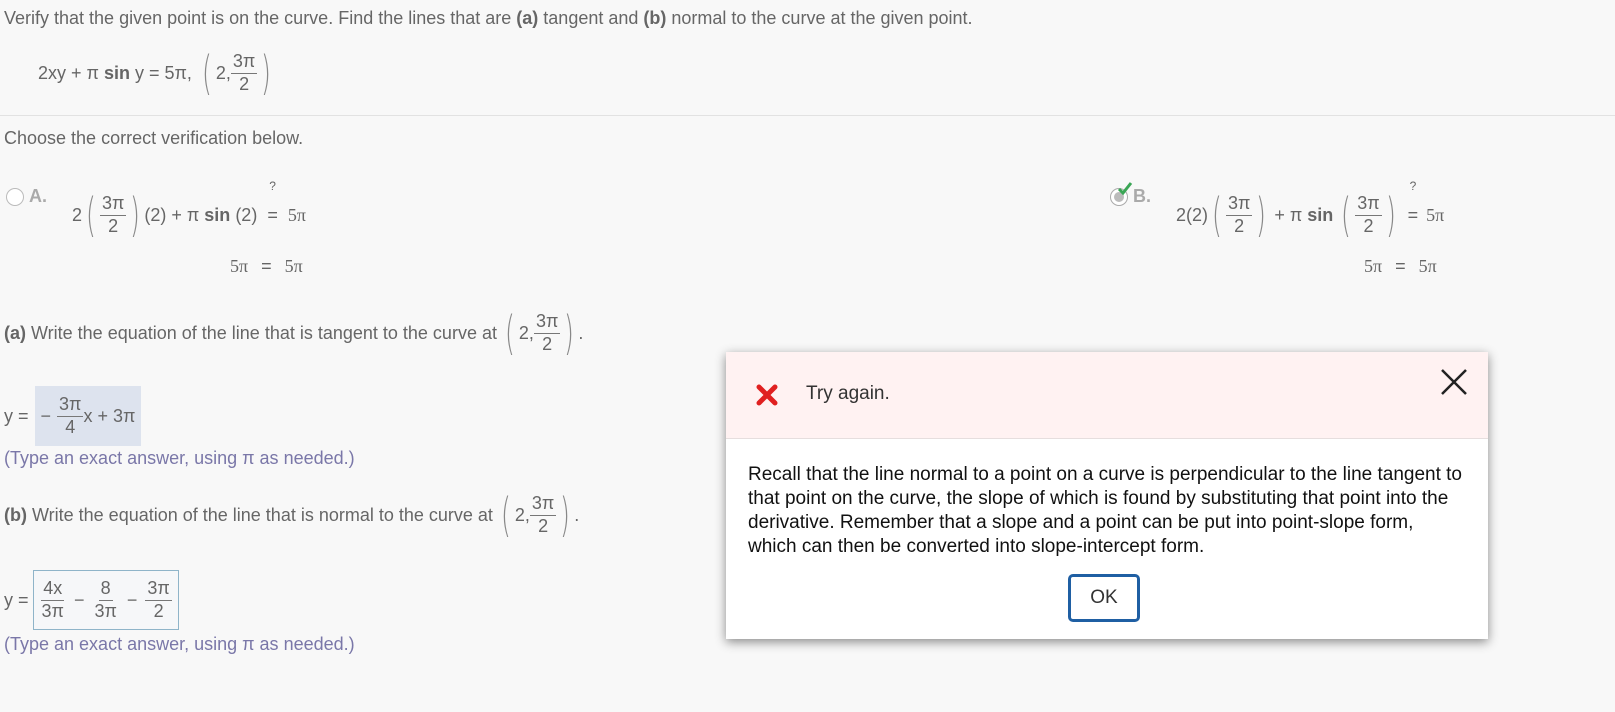 The width and height of the screenshot is (1615, 712). Describe the element at coordinates (527, 18) in the screenshot. I see `instruction-a-label: (a)` at that location.